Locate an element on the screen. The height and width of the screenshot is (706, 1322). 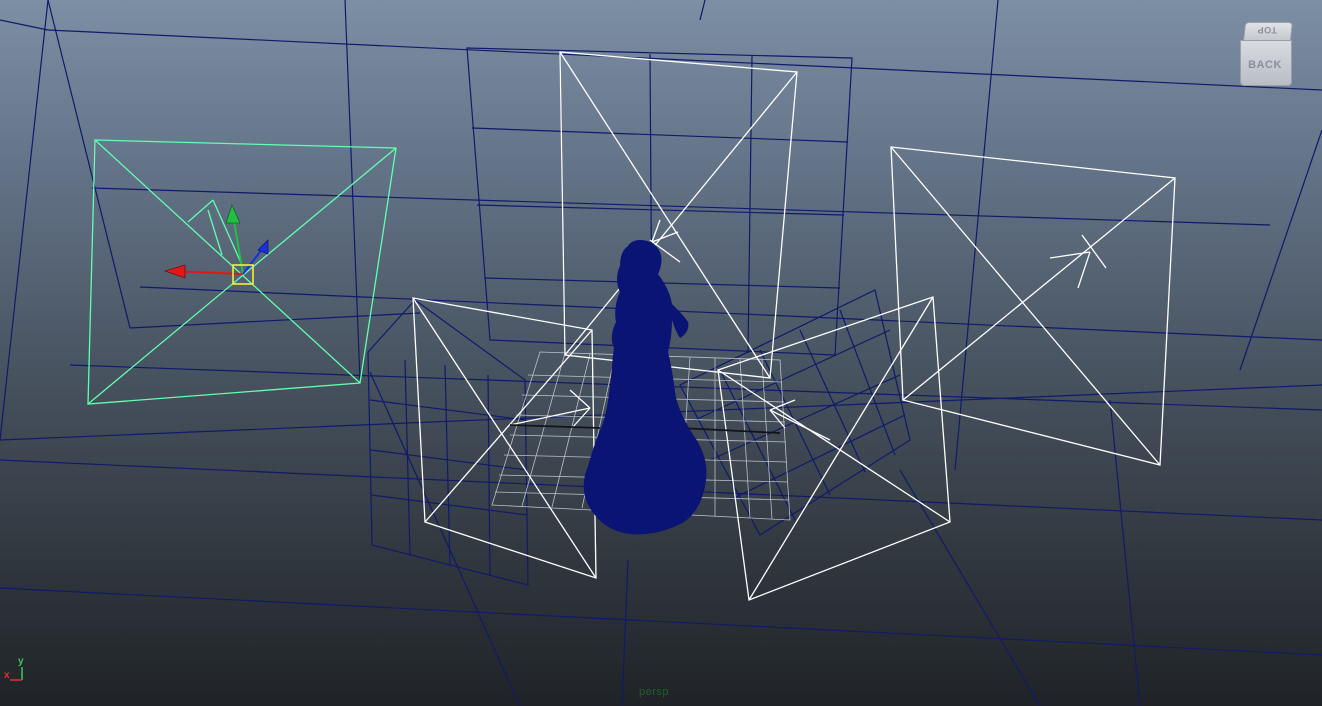
light-front-right is located at coordinates (834, 448).